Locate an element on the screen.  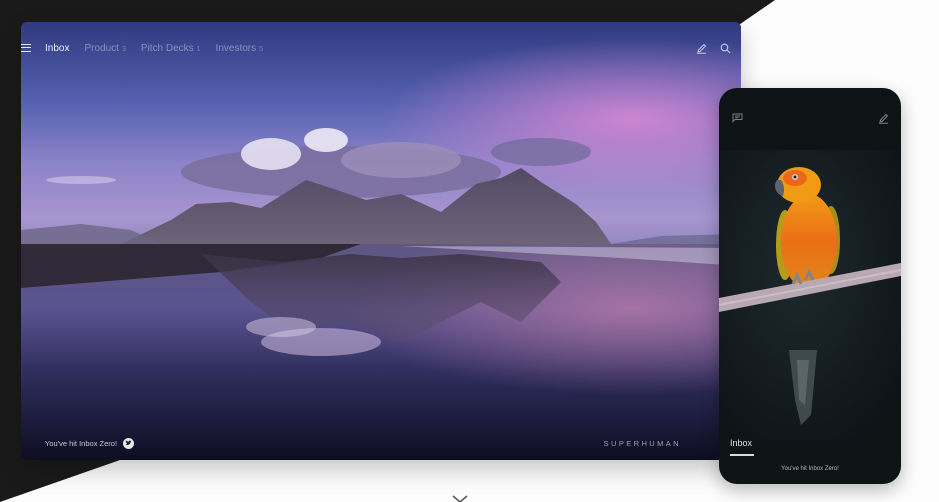
tab-pitch-decks: Pitch Decks 1 is located at coordinates (171, 48).